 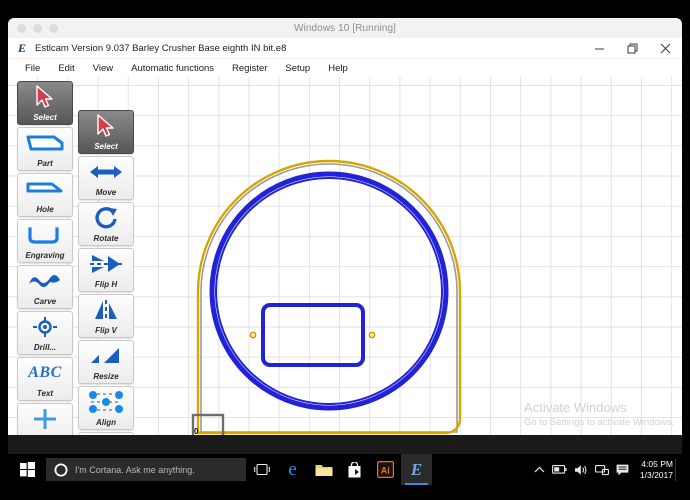 What do you see at coordinates (622, 470) in the screenshot?
I see `action-center-button` at bounding box center [622, 470].